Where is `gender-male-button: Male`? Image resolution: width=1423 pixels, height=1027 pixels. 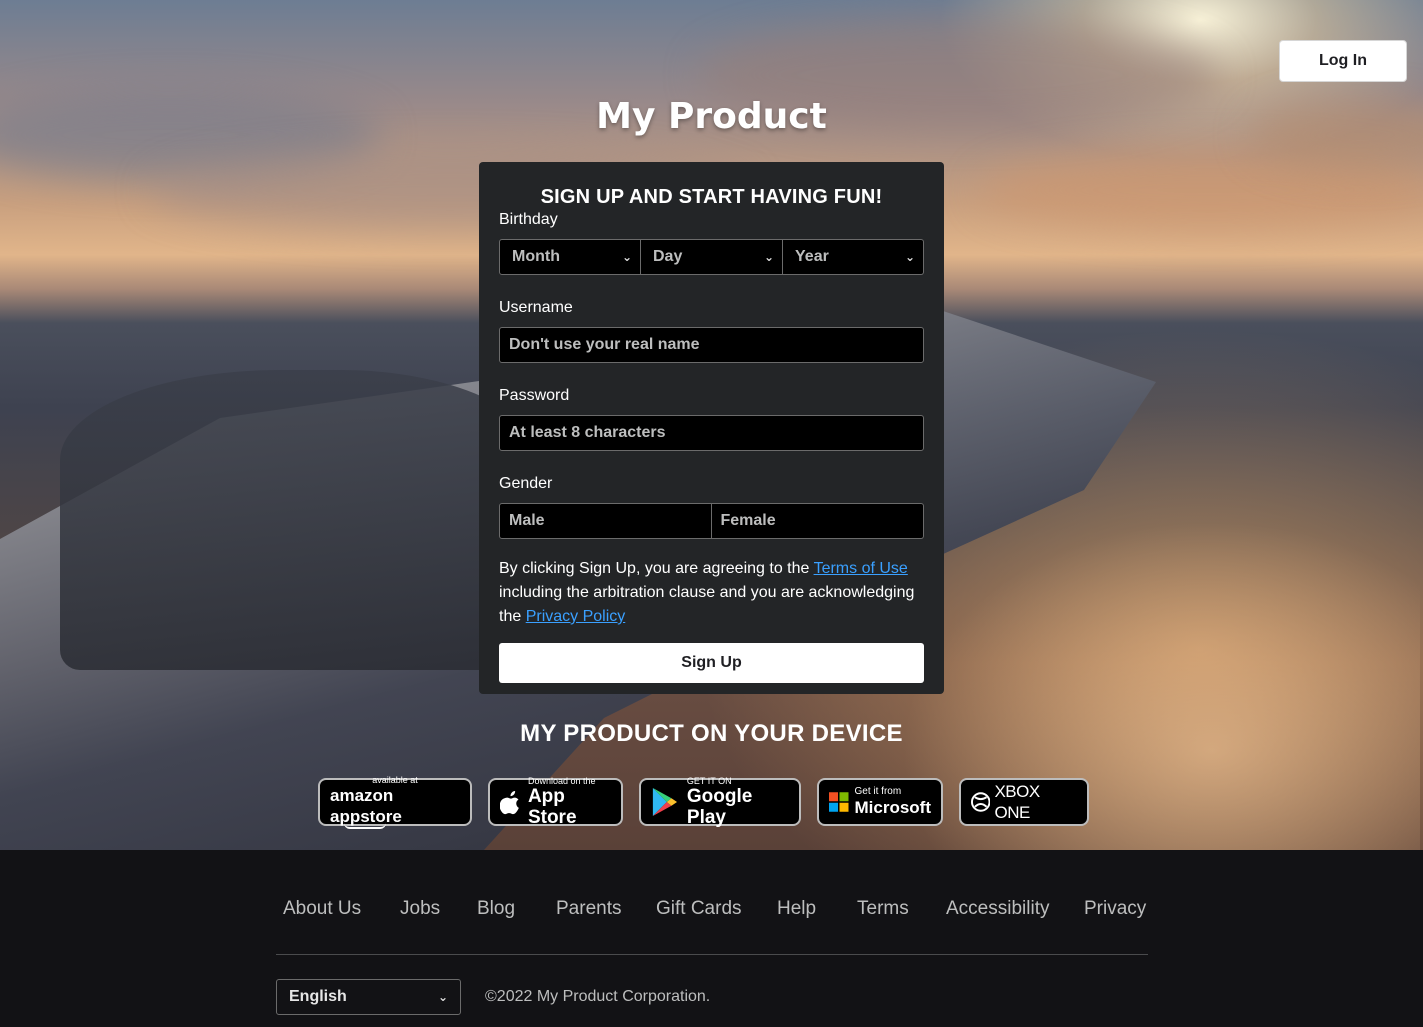 gender-male-button: Male is located at coordinates (605, 521).